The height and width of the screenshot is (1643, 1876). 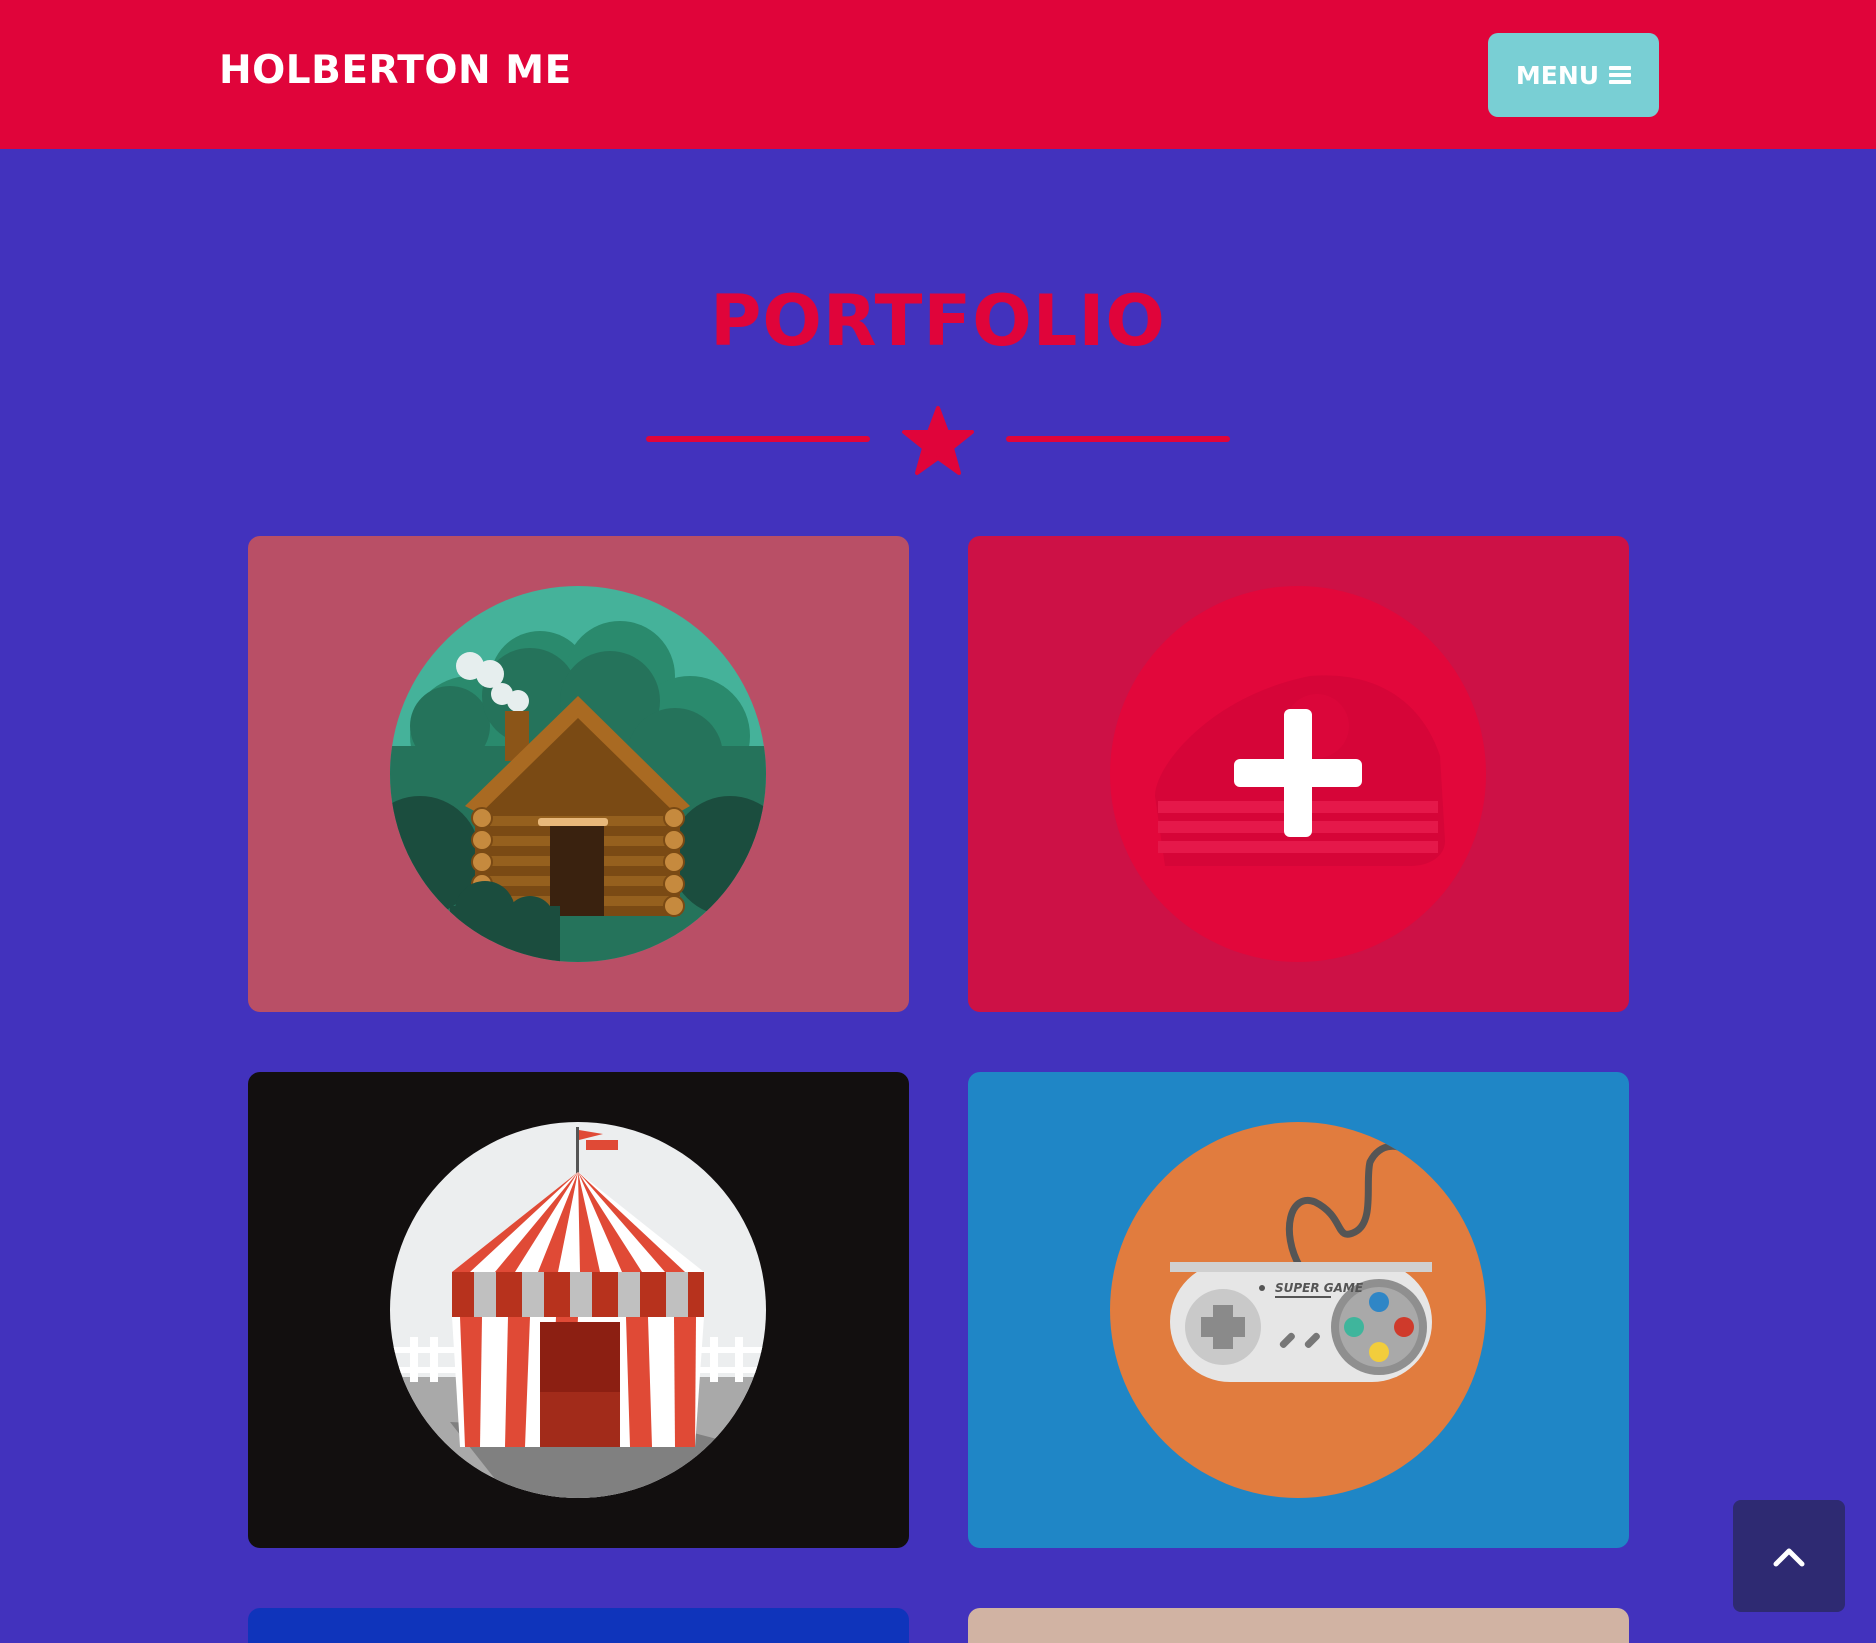 I want to click on portfolio-item-game: SUPER GAME, so click(x=1298, y=1310).